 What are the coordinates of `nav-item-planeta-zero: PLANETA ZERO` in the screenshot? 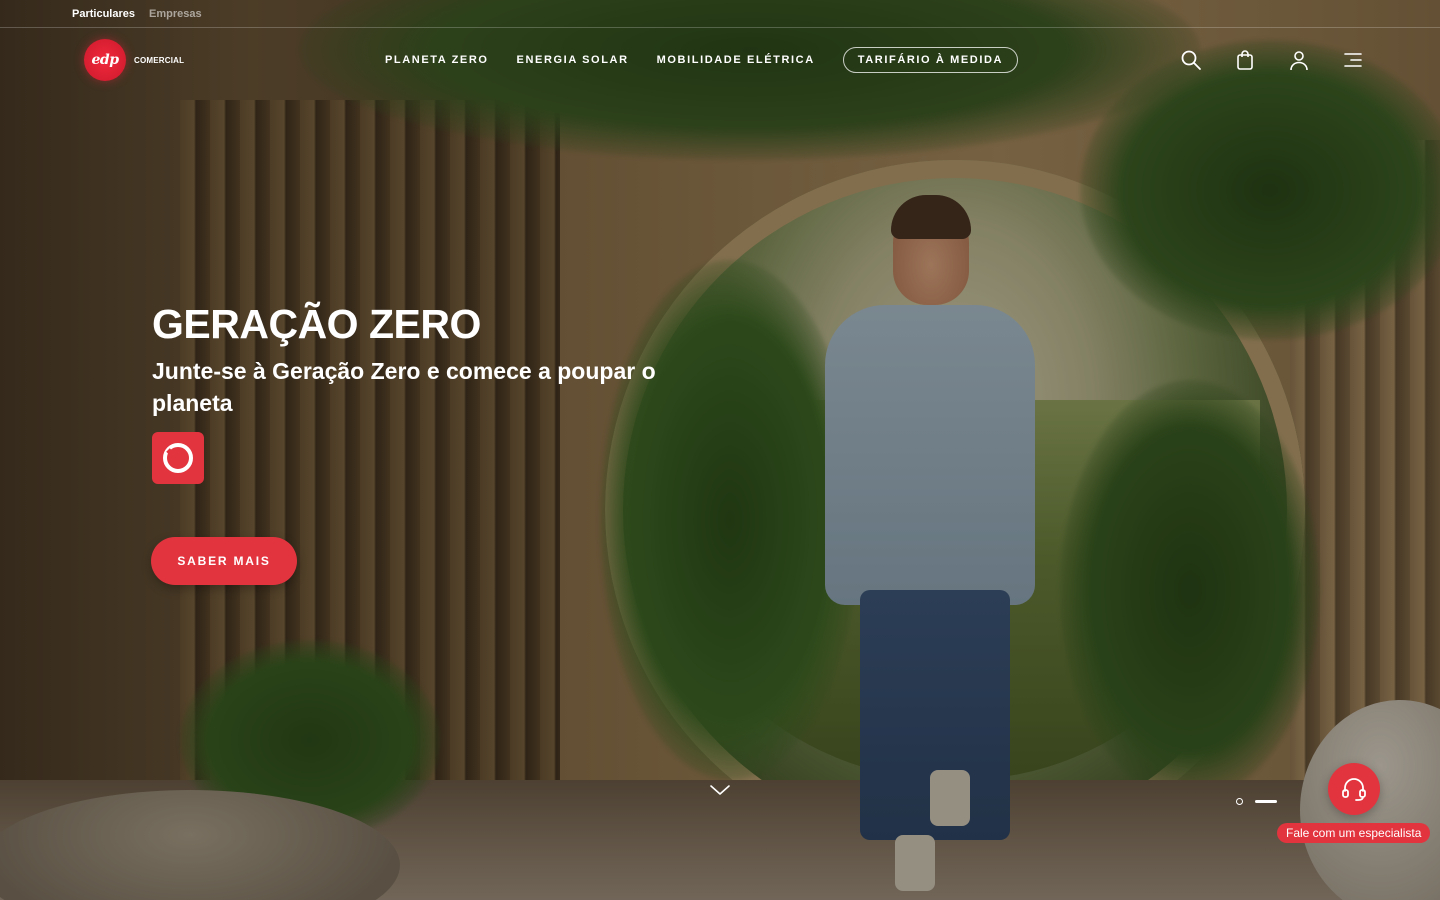 It's located at (437, 60).